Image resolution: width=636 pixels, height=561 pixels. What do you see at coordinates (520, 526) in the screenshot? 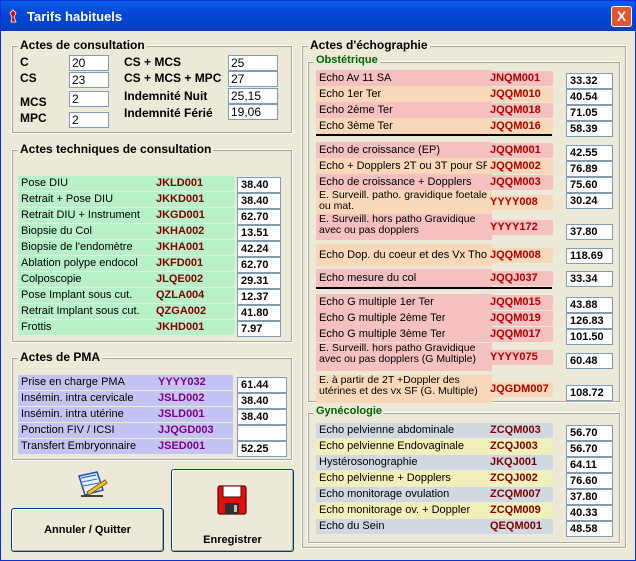
I see `gyn-row-code: QEQM001` at bounding box center [520, 526].